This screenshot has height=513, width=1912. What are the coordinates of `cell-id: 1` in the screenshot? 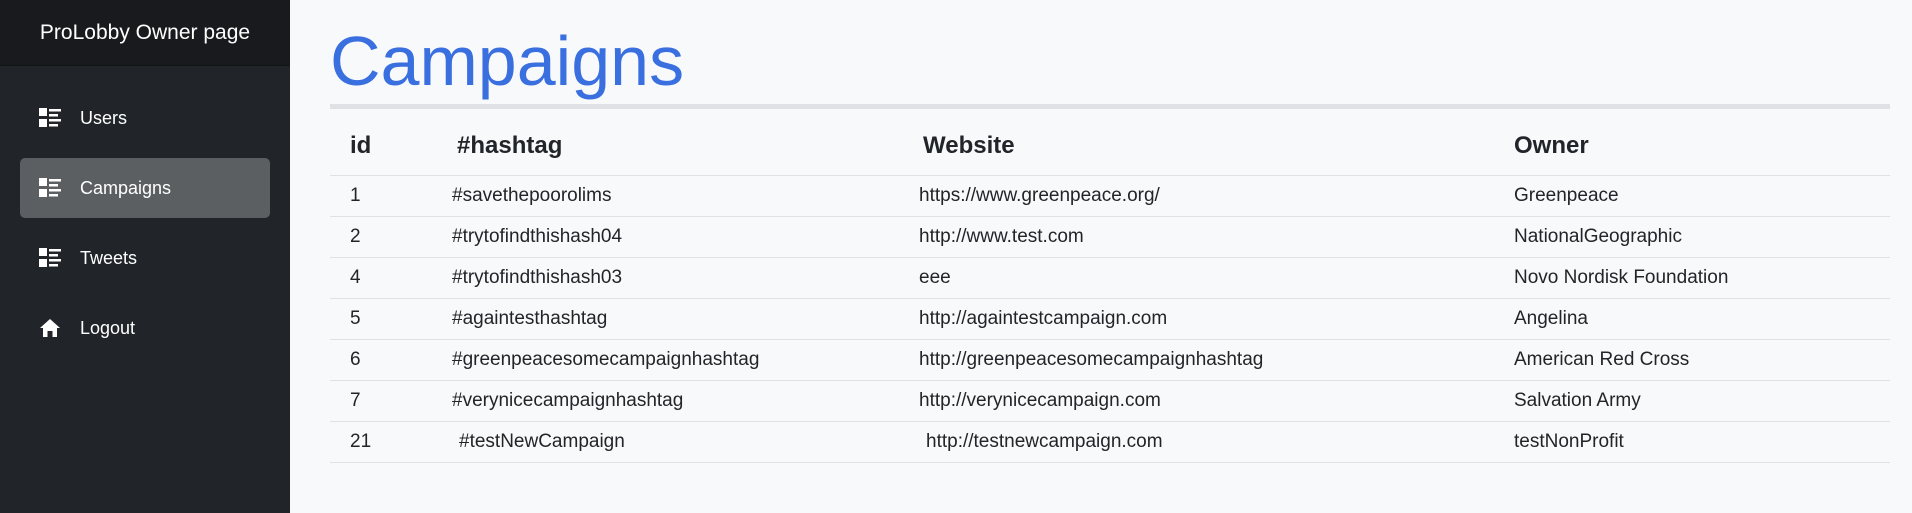 It's located at (391, 196).